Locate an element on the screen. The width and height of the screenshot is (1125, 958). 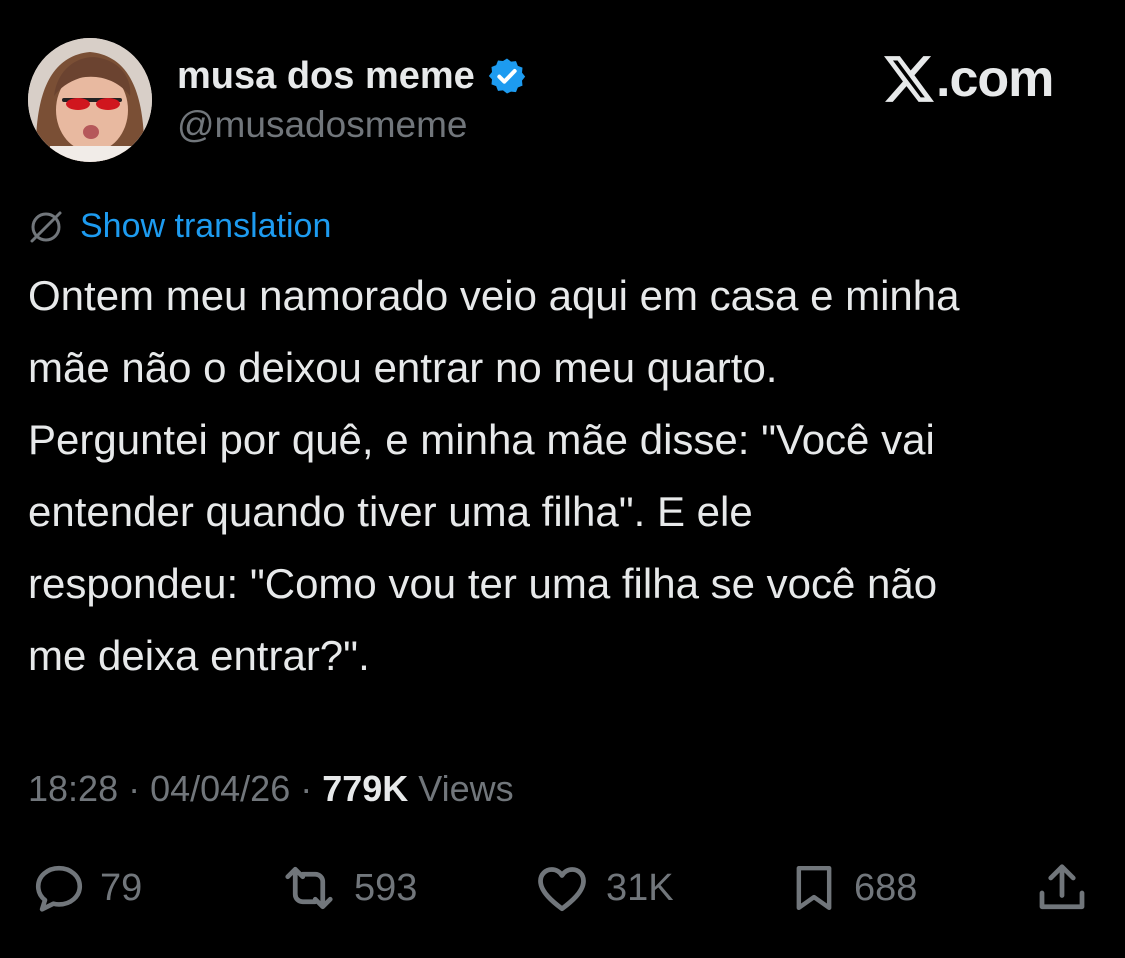
author-display-name: musa dos meme is located at coordinates (326, 76).